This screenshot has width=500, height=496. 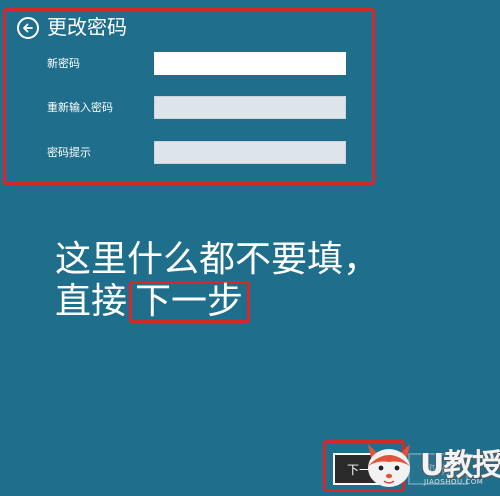 What do you see at coordinates (91, 301) in the screenshot?
I see `annotation-line-2-prefix: 直接` at bounding box center [91, 301].